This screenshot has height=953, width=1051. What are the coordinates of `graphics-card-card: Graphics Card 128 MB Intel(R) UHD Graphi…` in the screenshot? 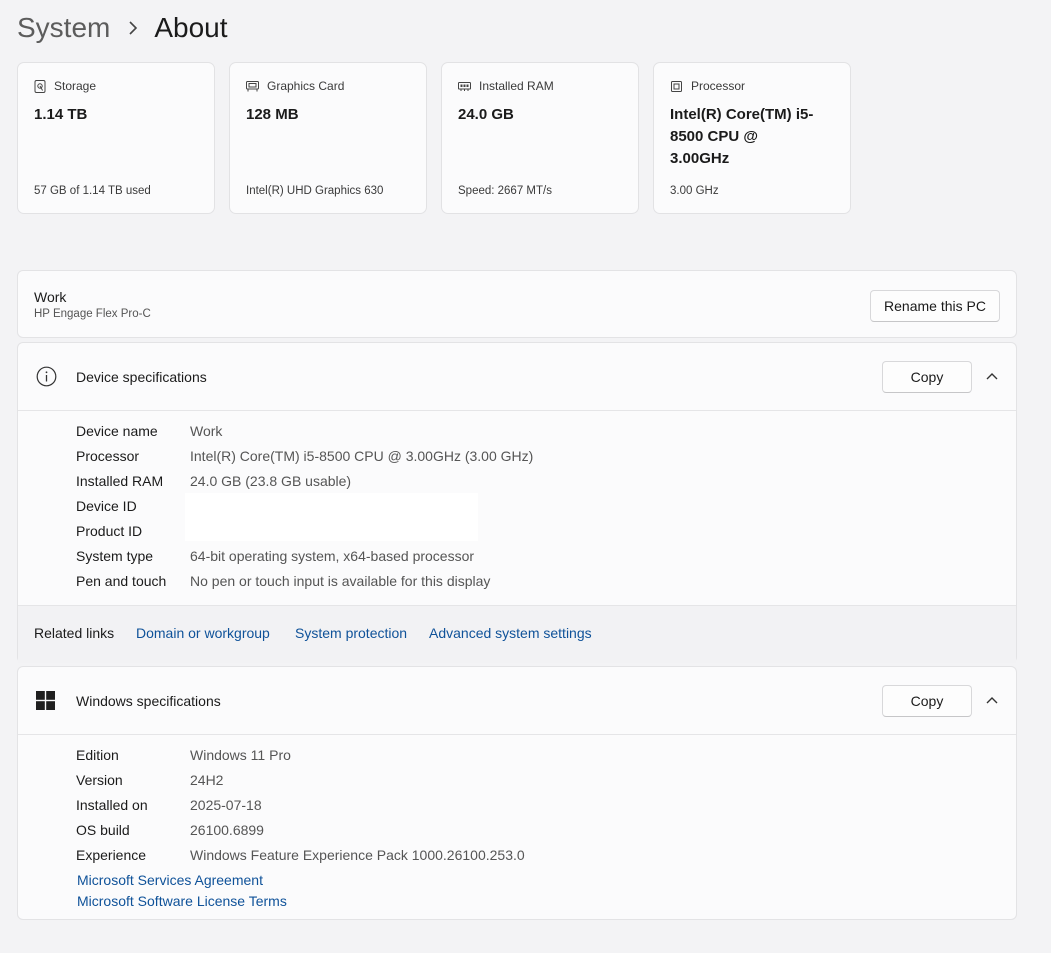 It's located at (328, 138).